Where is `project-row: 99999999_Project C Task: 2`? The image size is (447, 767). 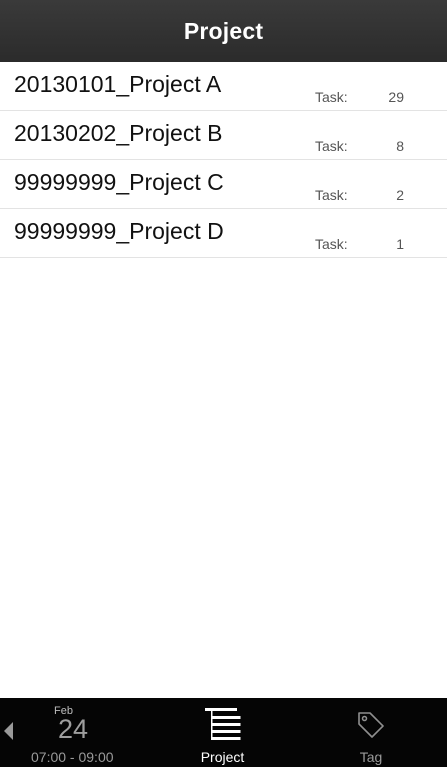
project-row: 99999999_Project C Task: 2 is located at coordinates (223, 184).